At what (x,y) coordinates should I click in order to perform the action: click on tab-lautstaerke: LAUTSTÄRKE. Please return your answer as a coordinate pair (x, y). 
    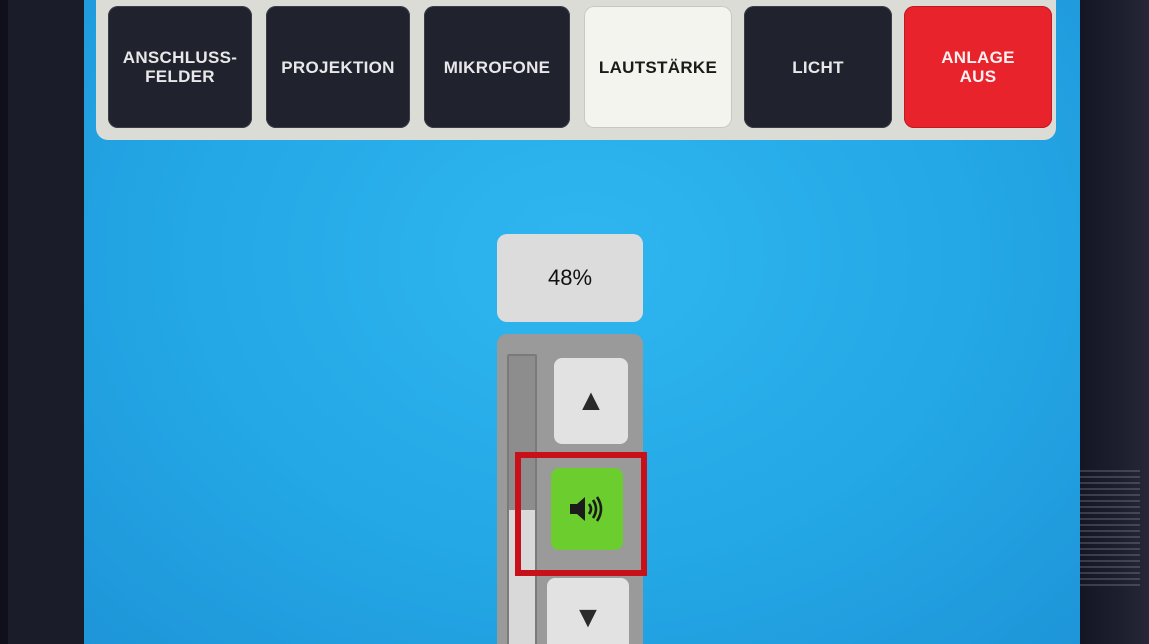
    Looking at the image, I should click on (658, 67).